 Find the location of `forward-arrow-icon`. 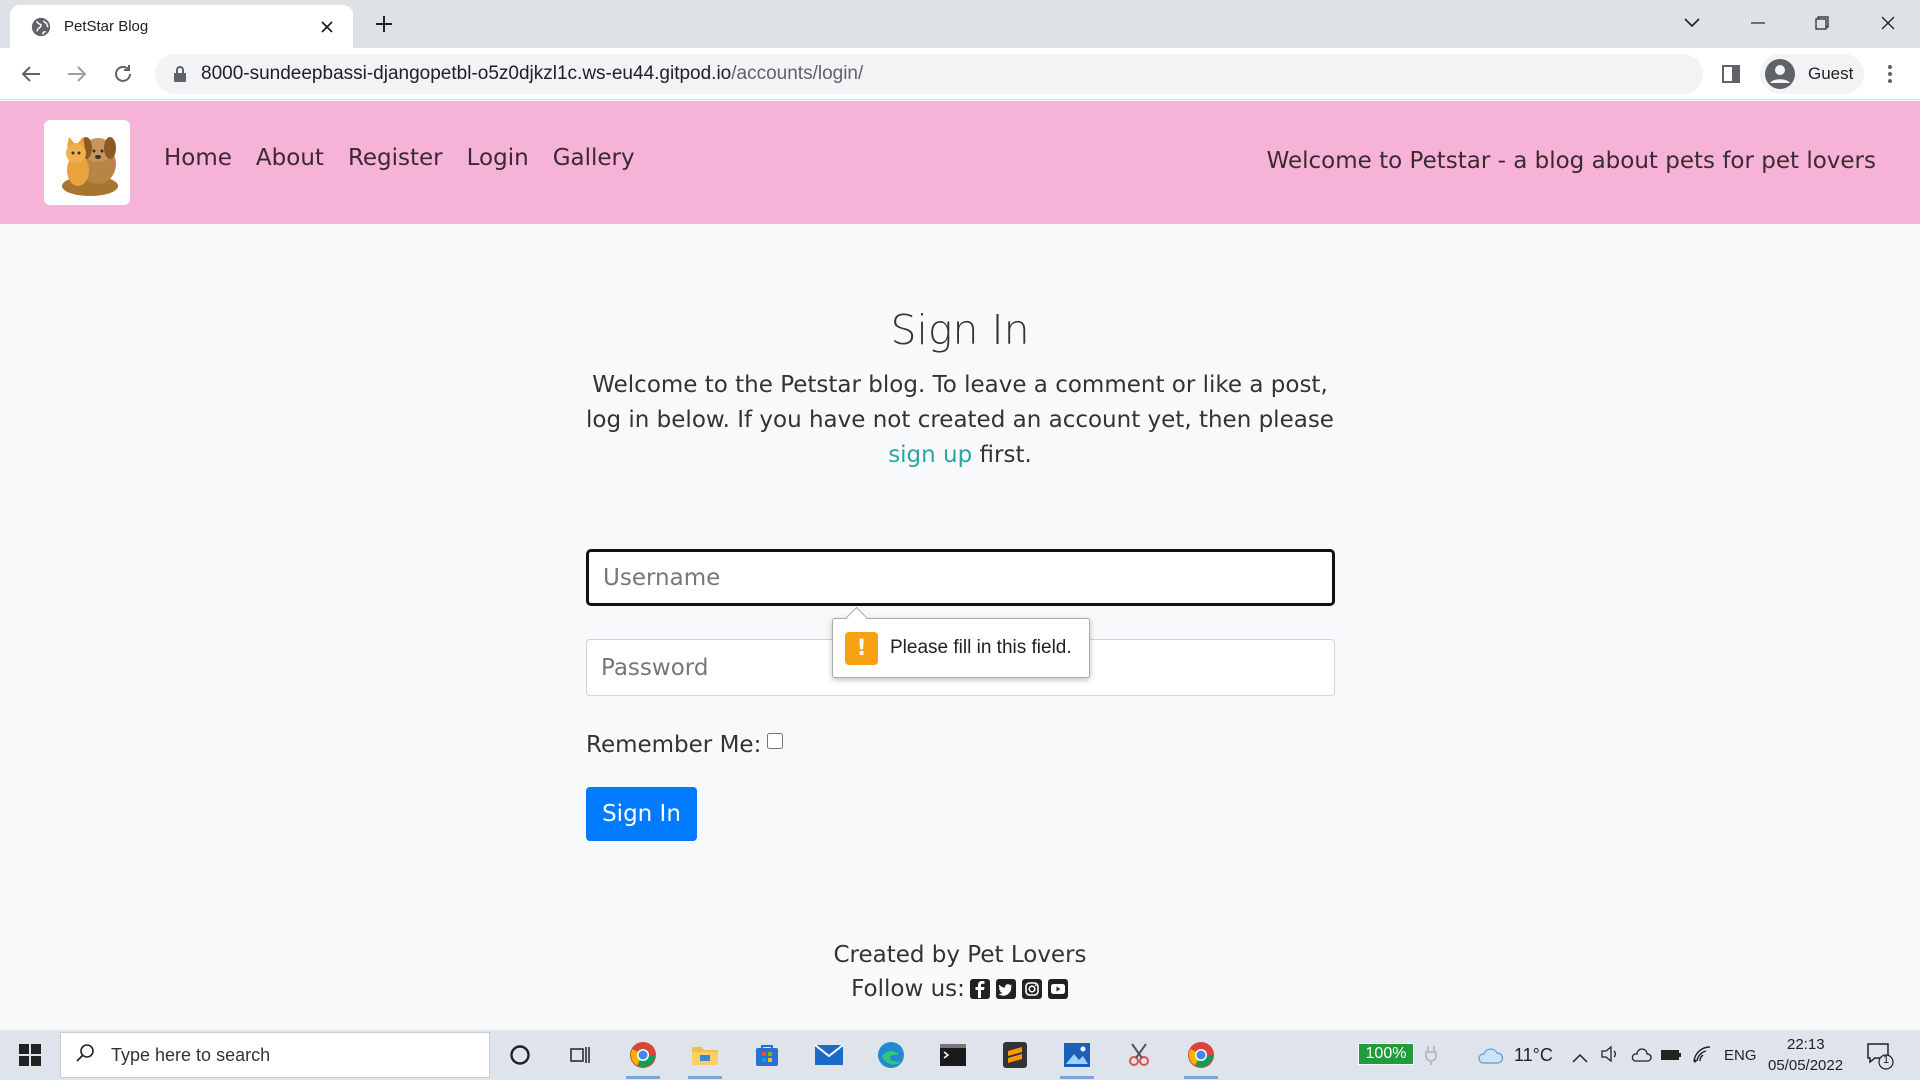

forward-arrow-icon is located at coordinates (77, 74).